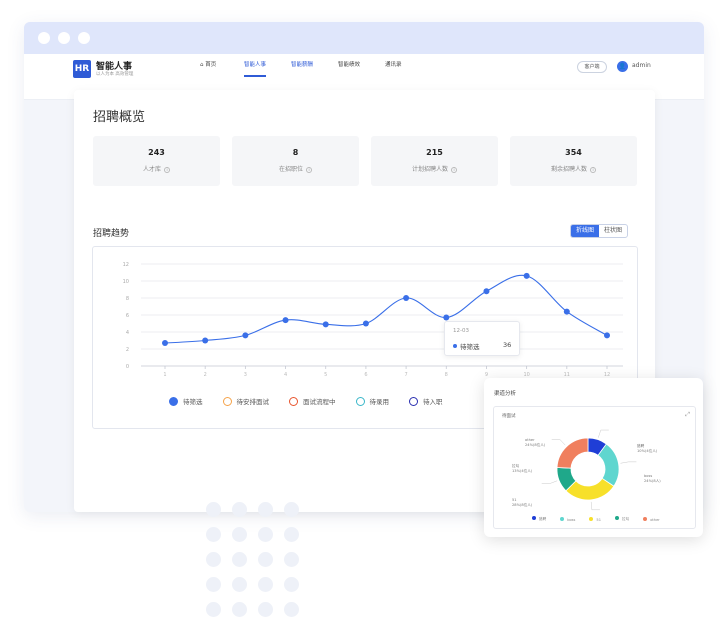 The image size is (728, 624). I want to click on nav-home: ⌂ 首页, so click(208, 65).